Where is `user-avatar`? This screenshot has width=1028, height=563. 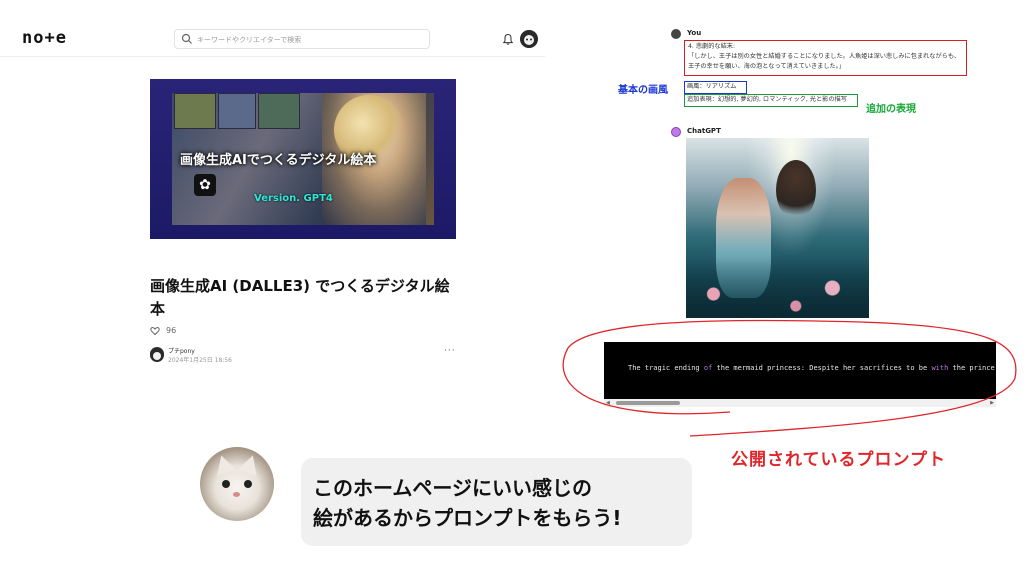 user-avatar is located at coordinates (529, 39).